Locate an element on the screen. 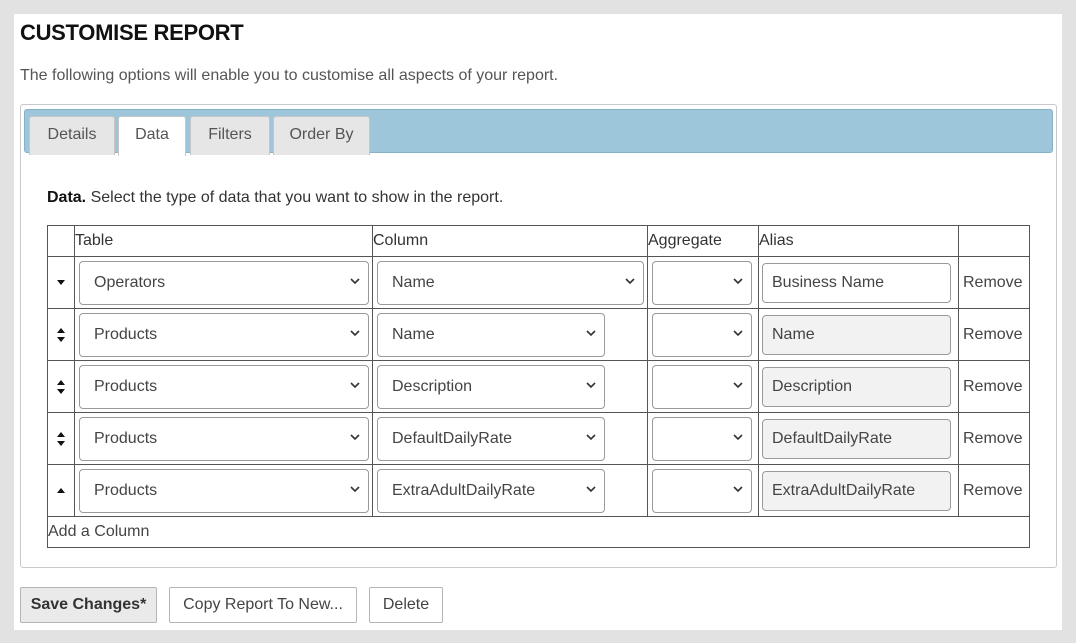 This screenshot has height=643, width=1076. add-column-link: Add a Column is located at coordinates (538, 532).